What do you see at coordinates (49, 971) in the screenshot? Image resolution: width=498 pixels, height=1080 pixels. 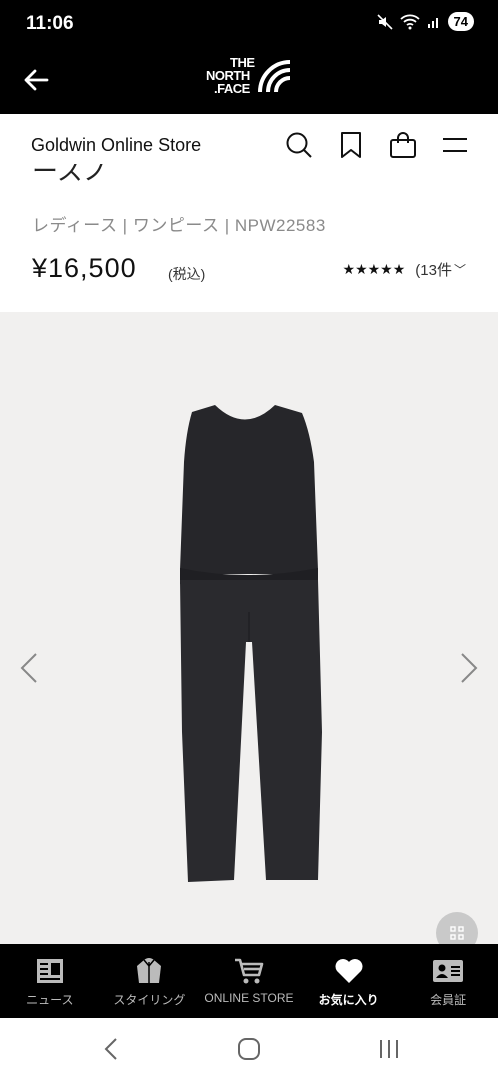 I see `news-icon` at bounding box center [49, 971].